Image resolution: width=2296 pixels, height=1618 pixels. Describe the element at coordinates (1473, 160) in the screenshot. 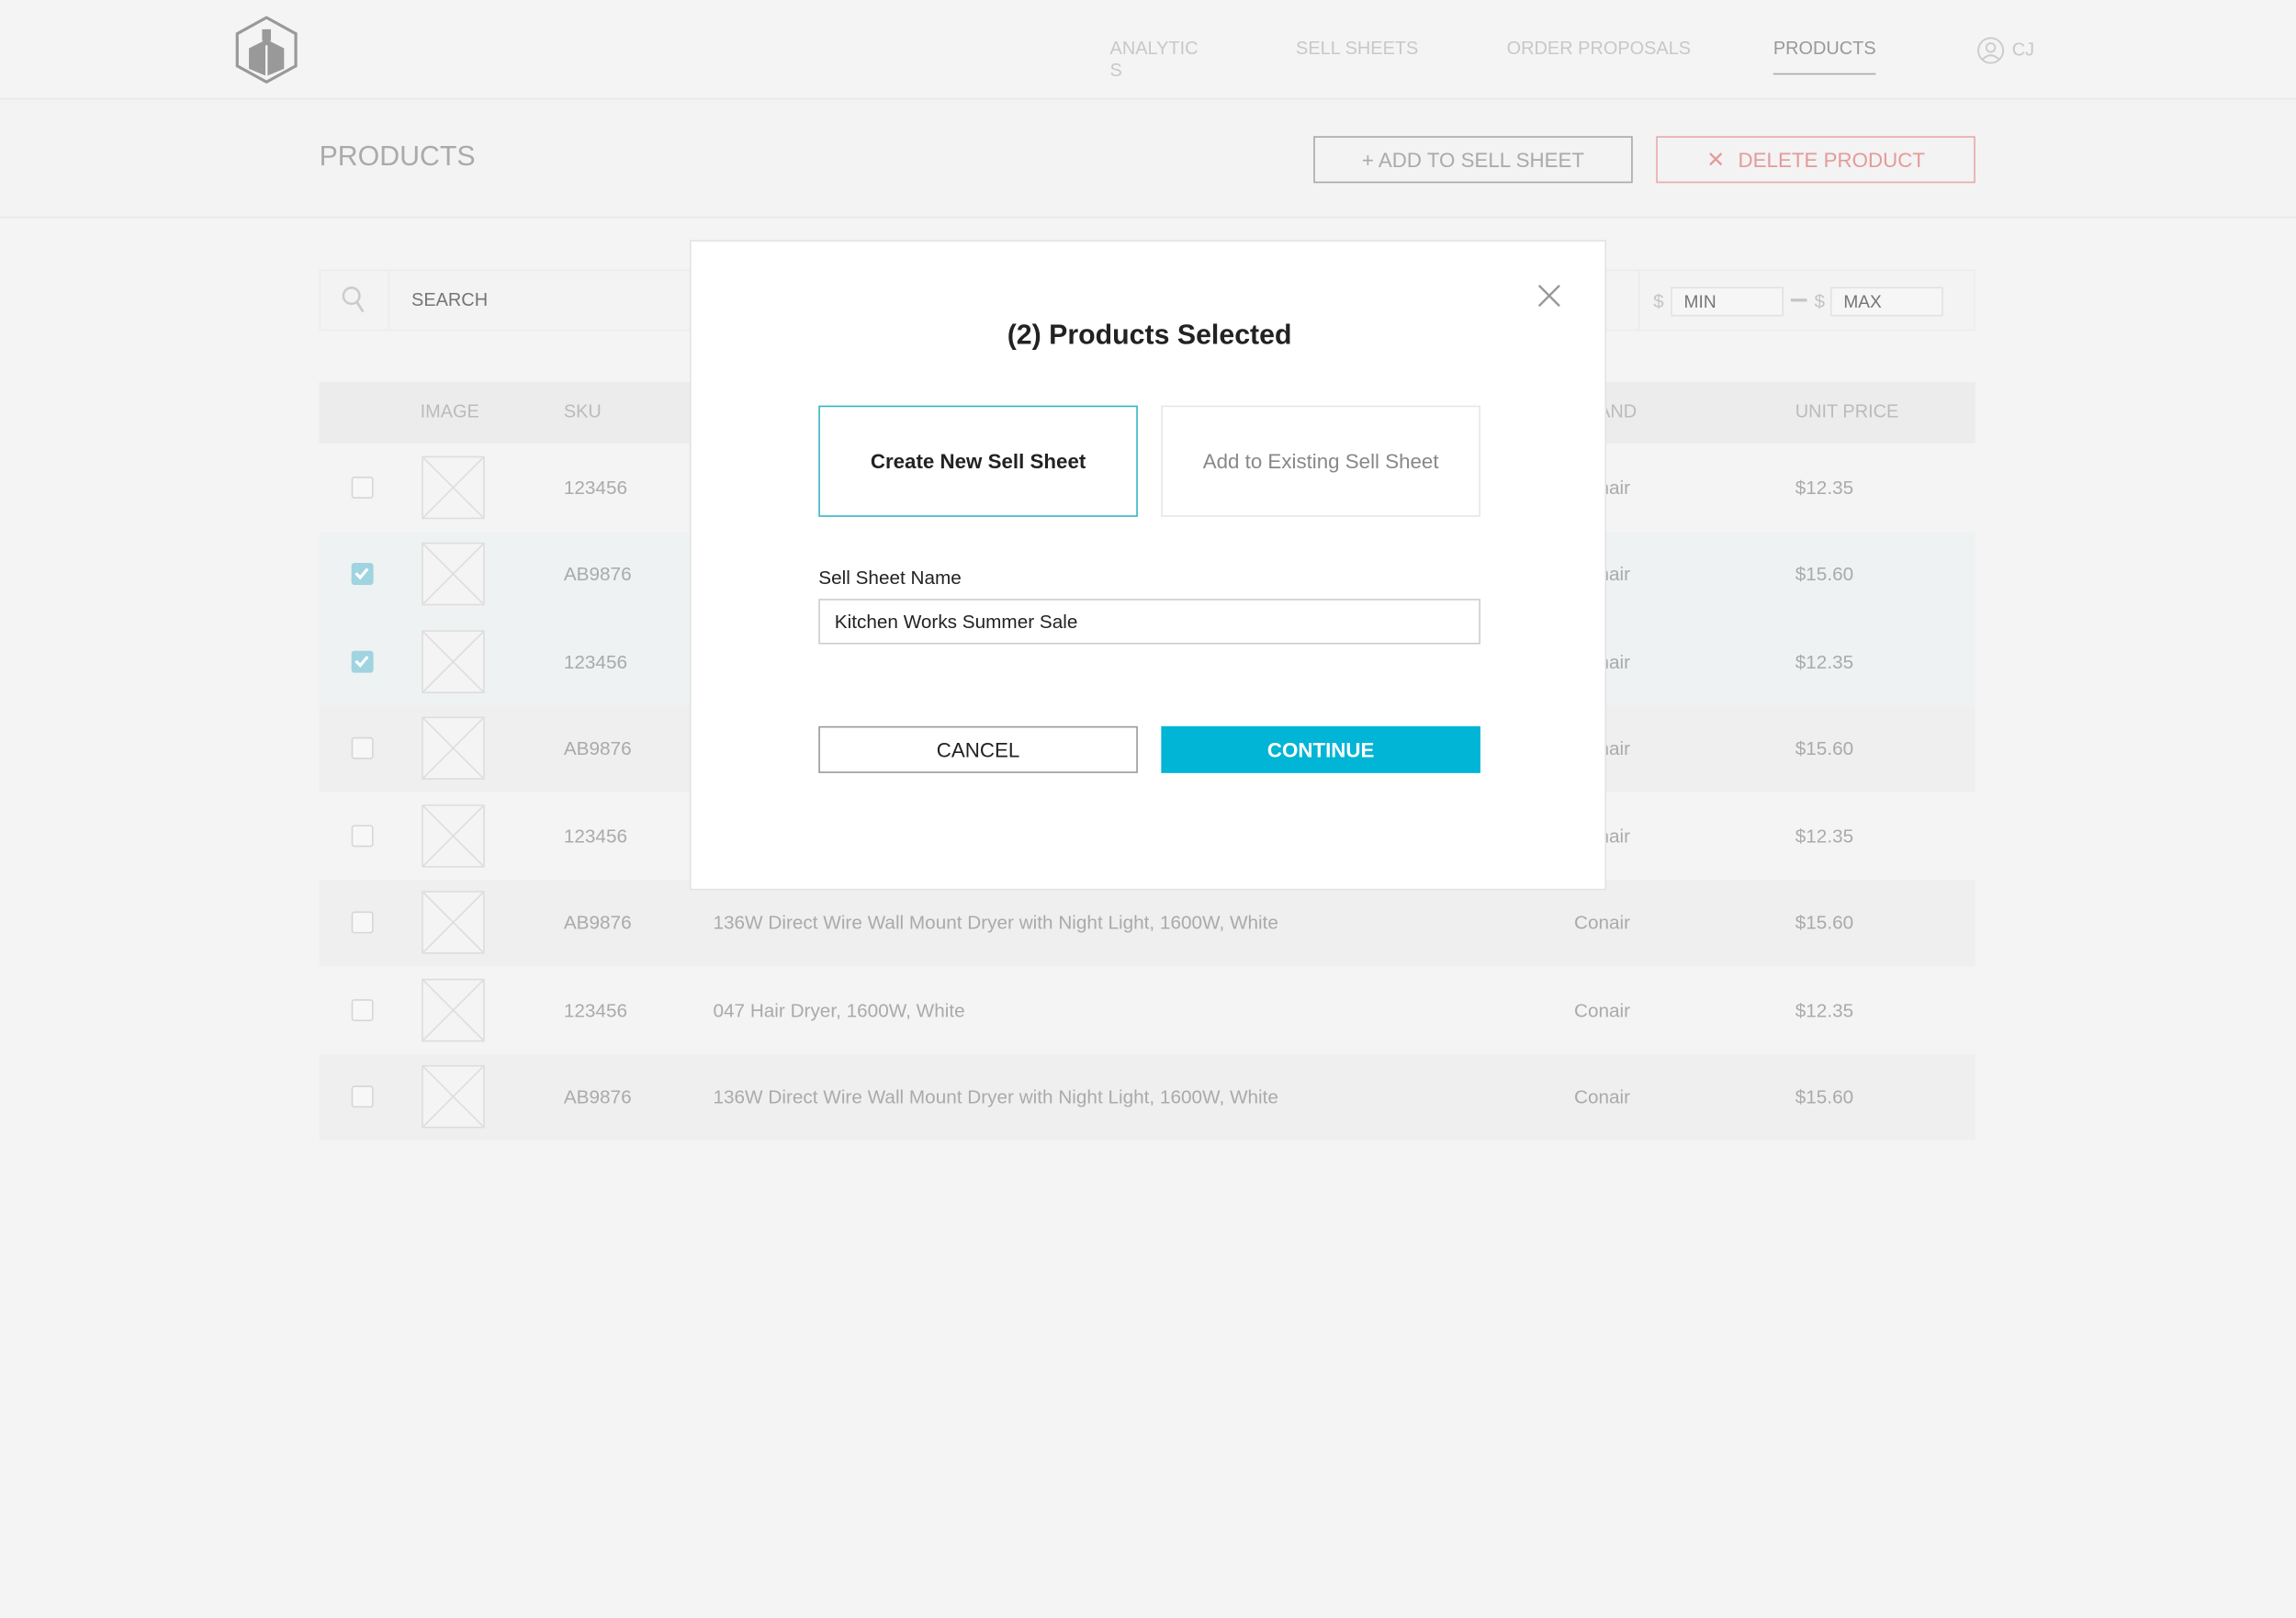

I see `add-to-sell-sheet-button: + ADD TO SELL SHEET` at that location.